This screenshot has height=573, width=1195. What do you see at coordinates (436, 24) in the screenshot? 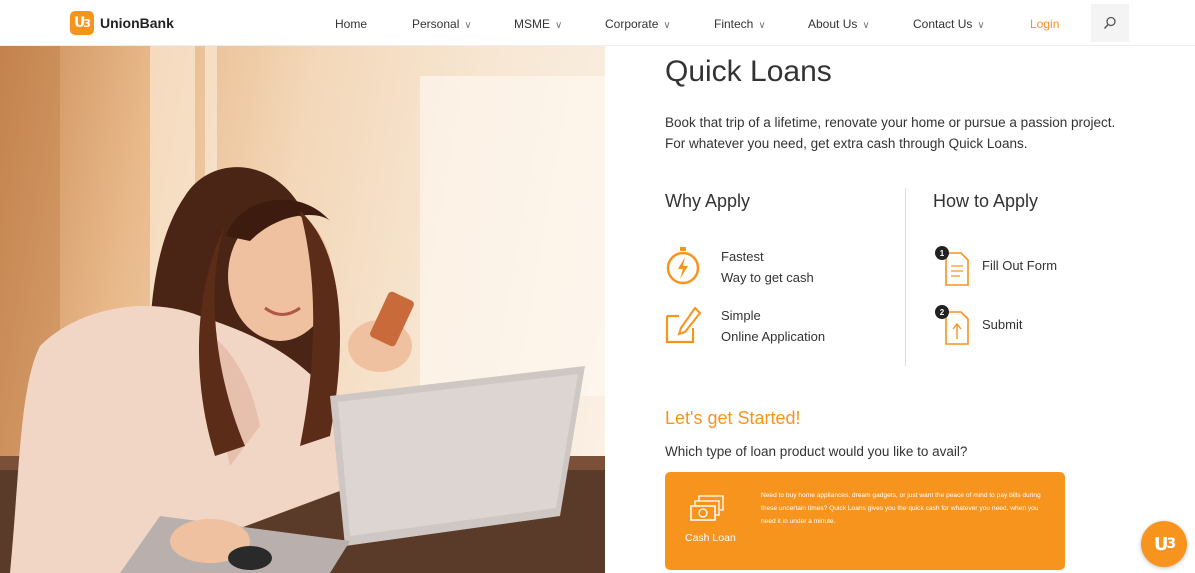
I see `nav-personal-label: Personal` at bounding box center [436, 24].